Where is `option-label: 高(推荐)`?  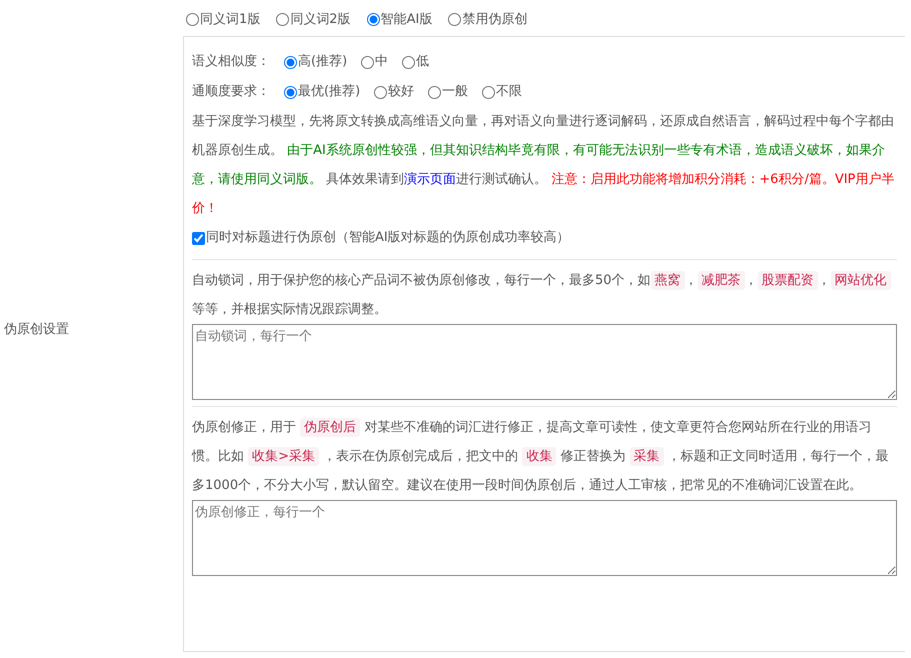
option-label: 高(推荐) is located at coordinates (323, 62).